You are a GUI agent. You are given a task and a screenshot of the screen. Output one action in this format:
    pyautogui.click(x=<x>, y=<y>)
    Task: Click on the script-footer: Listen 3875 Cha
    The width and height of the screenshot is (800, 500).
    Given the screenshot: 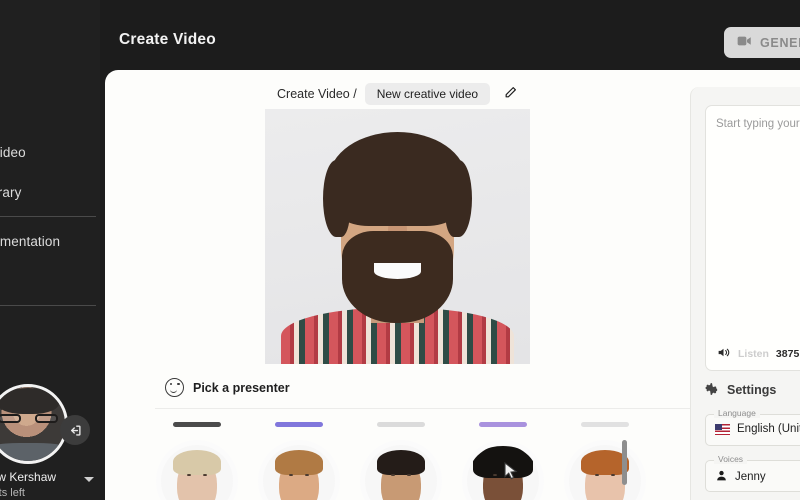 What is the action you would take?
    pyautogui.click(x=758, y=353)
    